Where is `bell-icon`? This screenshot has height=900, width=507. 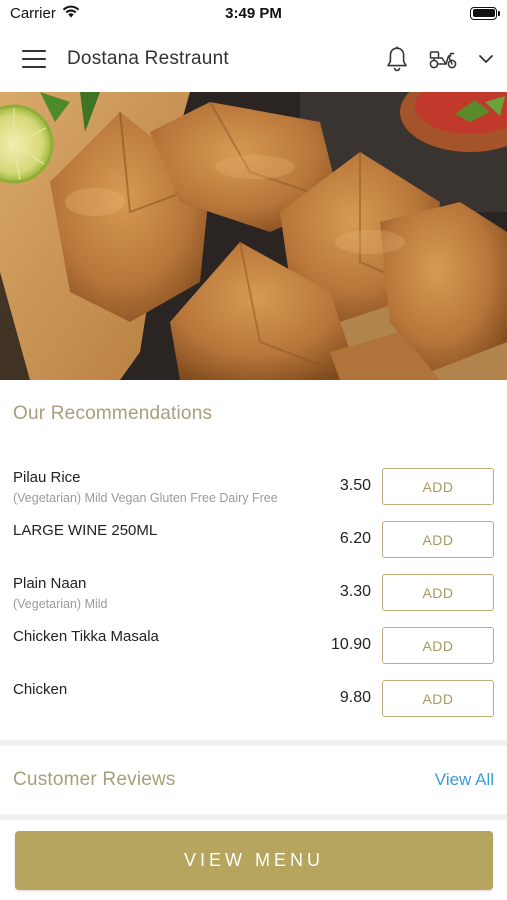
bell-icon is located at coordinates (397, 59).